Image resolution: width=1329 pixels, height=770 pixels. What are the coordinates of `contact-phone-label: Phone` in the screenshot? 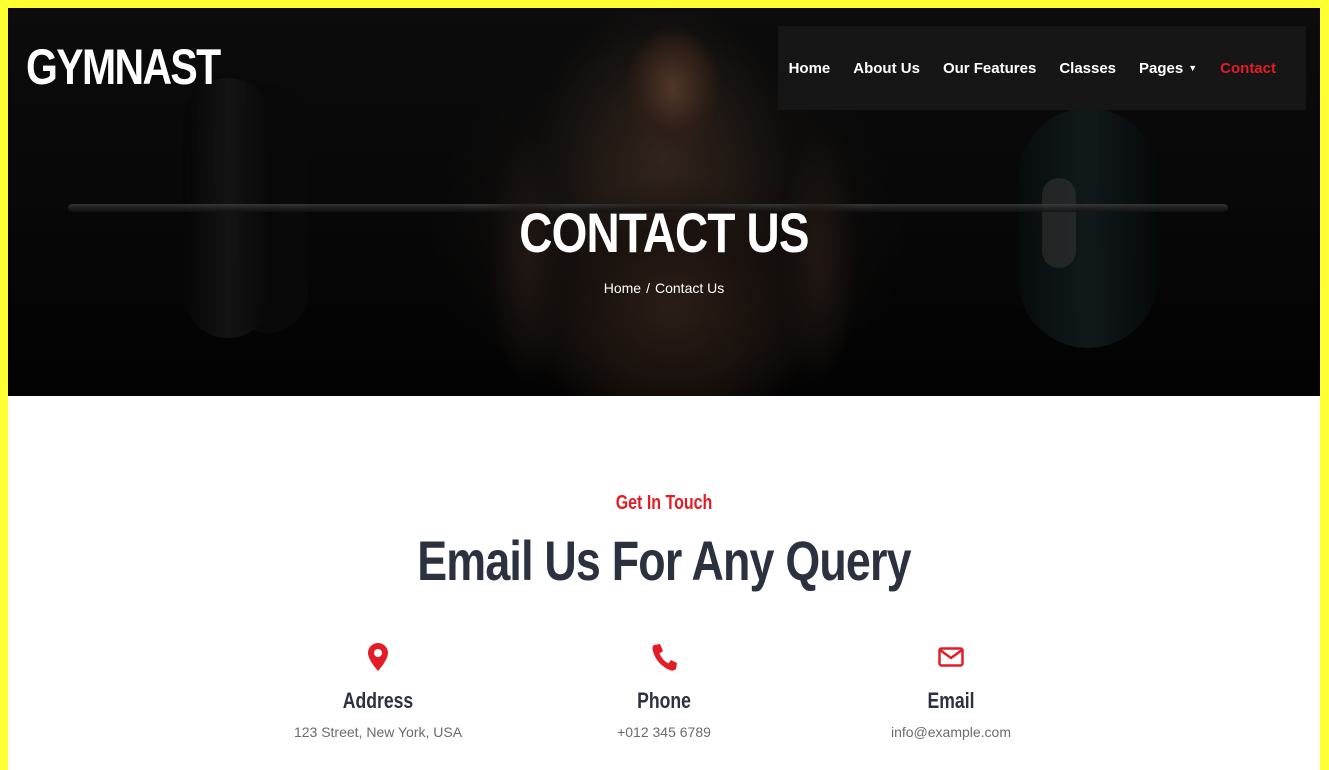 It's located at (664, 700).